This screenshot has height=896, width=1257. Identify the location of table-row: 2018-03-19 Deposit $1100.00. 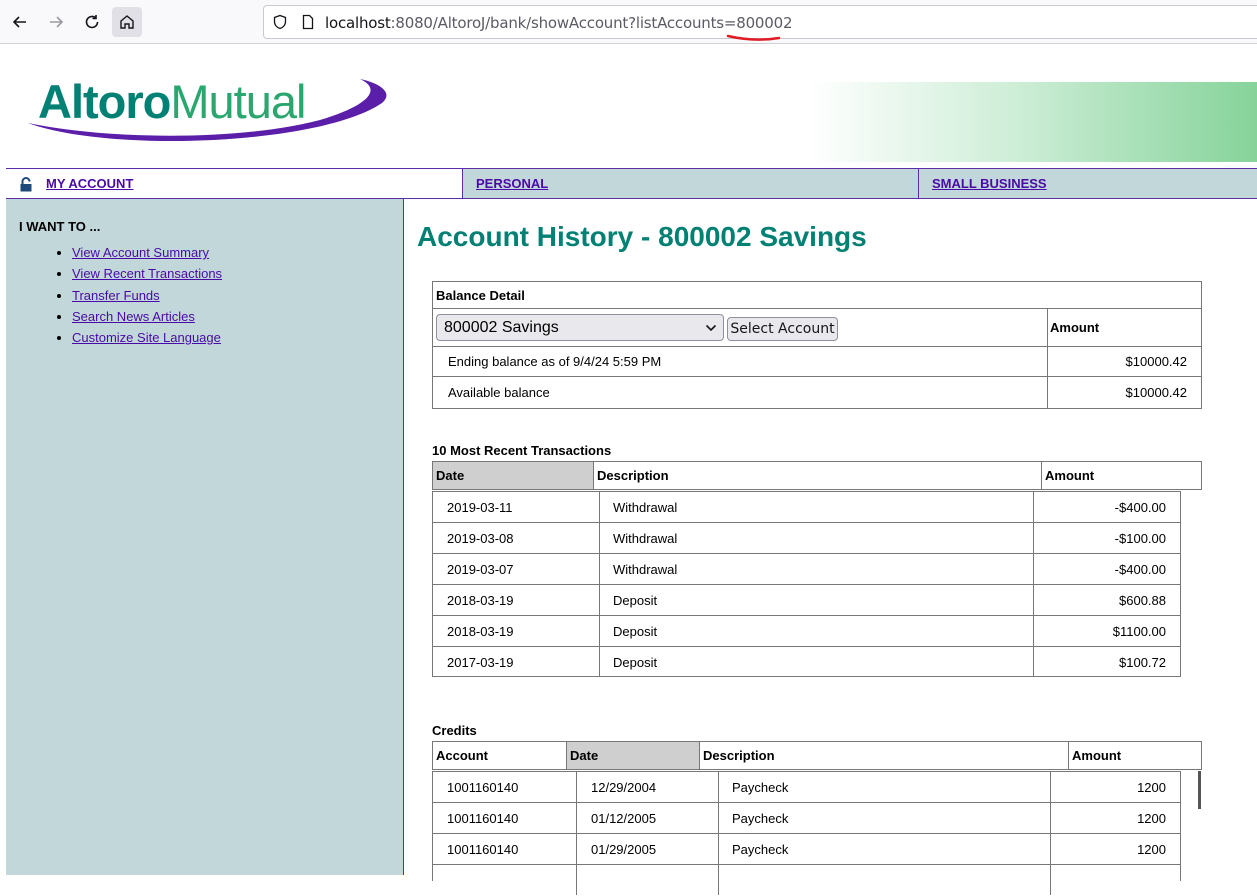
(806, 631).